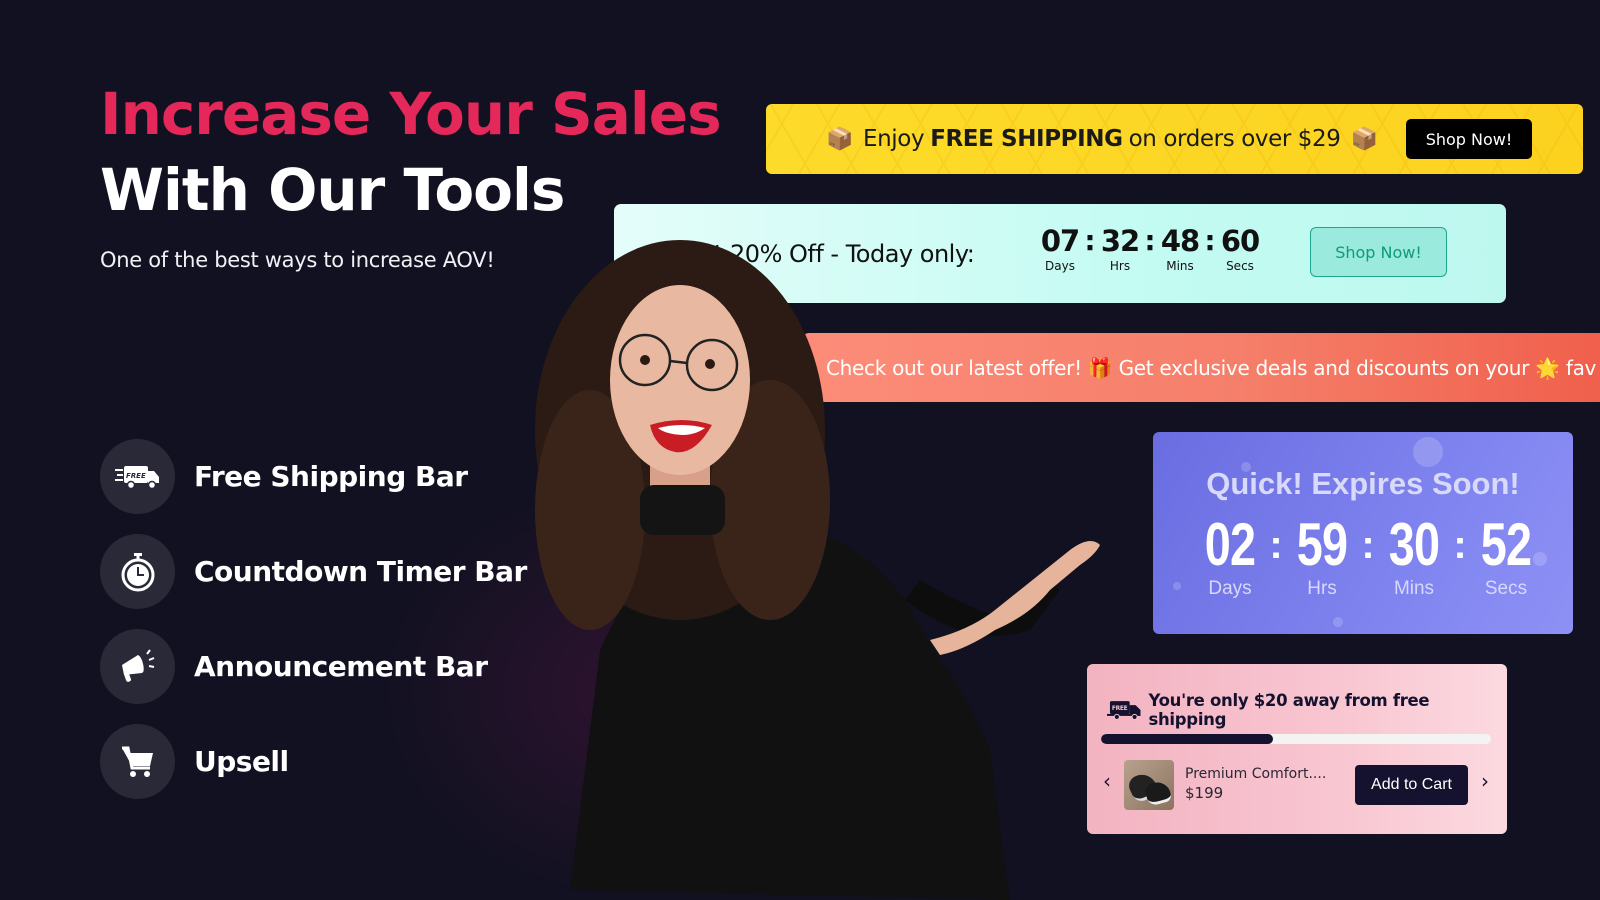 The height and width of the screenshot is (900, 1600). I want to click on timer-days-value: 02, so click(1230, 544).